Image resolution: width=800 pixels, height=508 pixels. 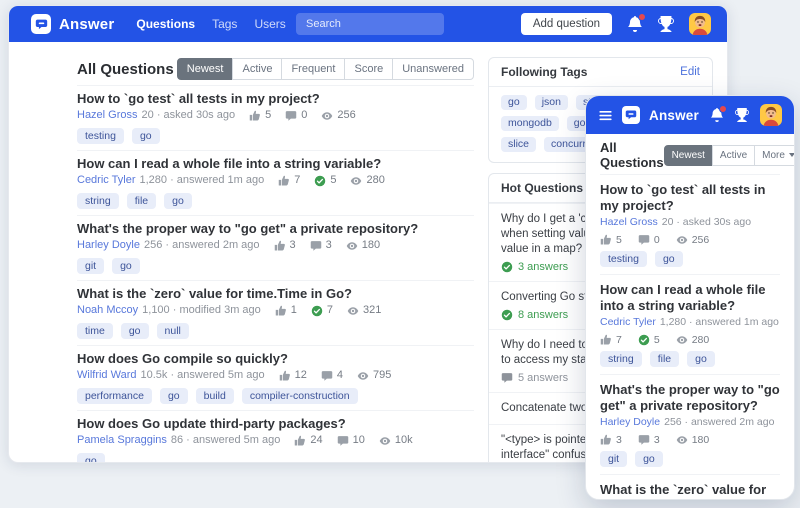 I want to click on tag-chip: time, so click(x=95, y=331).